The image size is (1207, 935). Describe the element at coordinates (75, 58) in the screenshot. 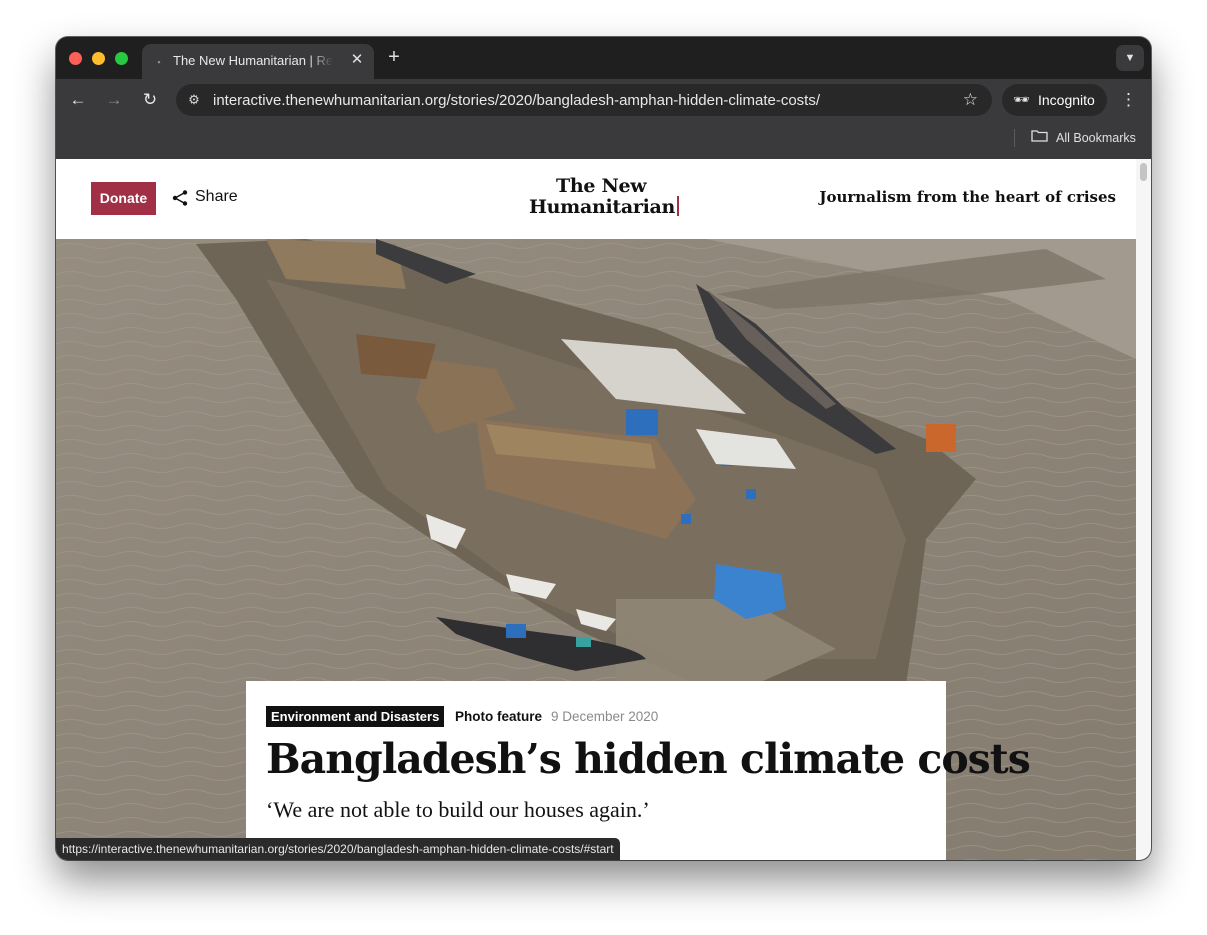

I see `close-window-button` at that location.